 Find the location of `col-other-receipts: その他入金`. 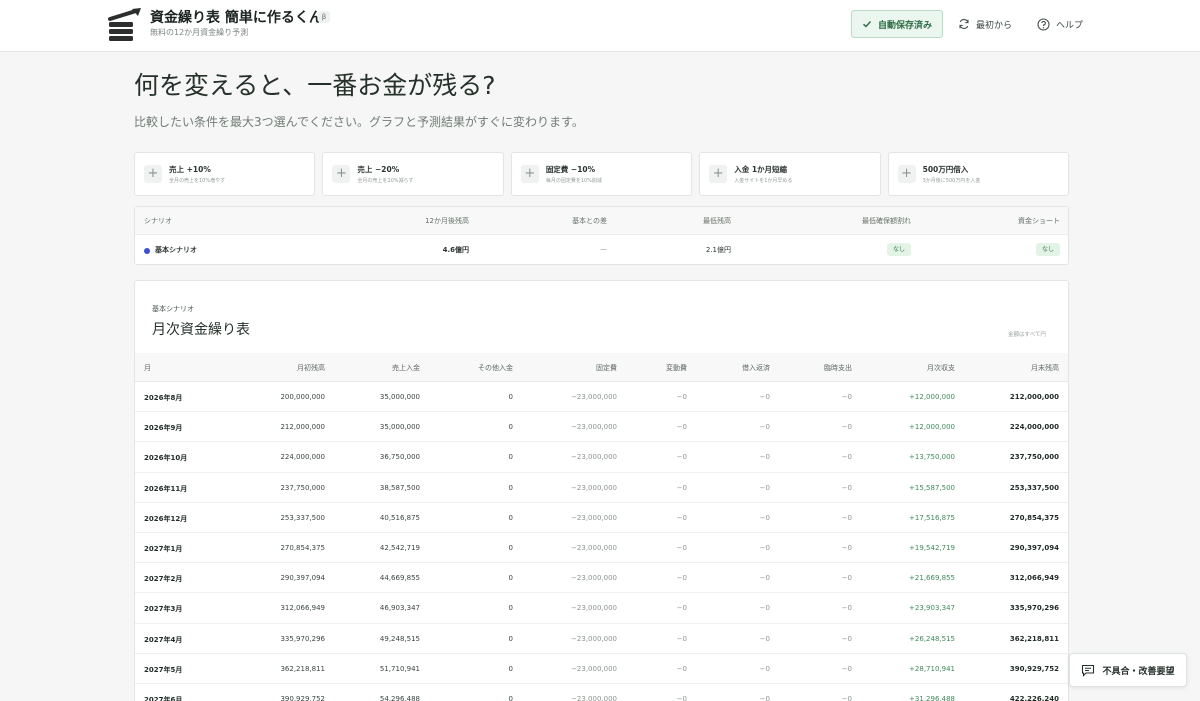

col-other-receipts: その他入金 is located at coordinates (495, 368).